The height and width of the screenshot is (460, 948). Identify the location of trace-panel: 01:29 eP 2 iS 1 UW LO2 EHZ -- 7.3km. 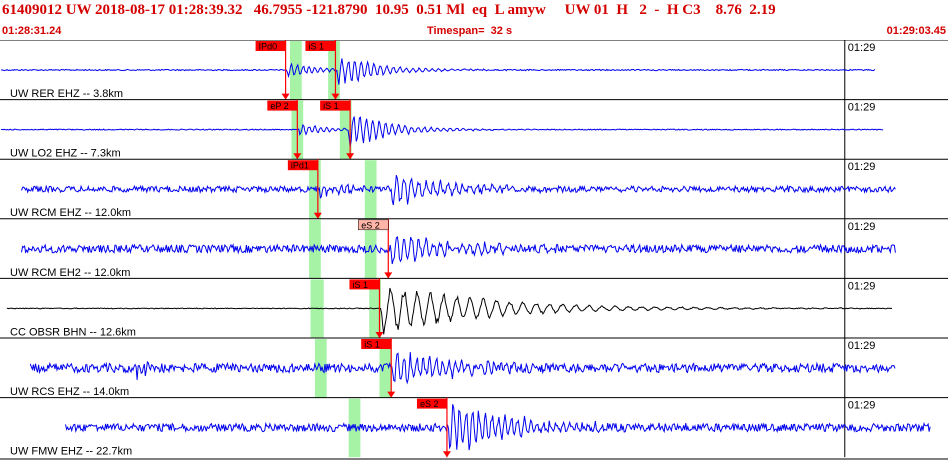
(474, 129).